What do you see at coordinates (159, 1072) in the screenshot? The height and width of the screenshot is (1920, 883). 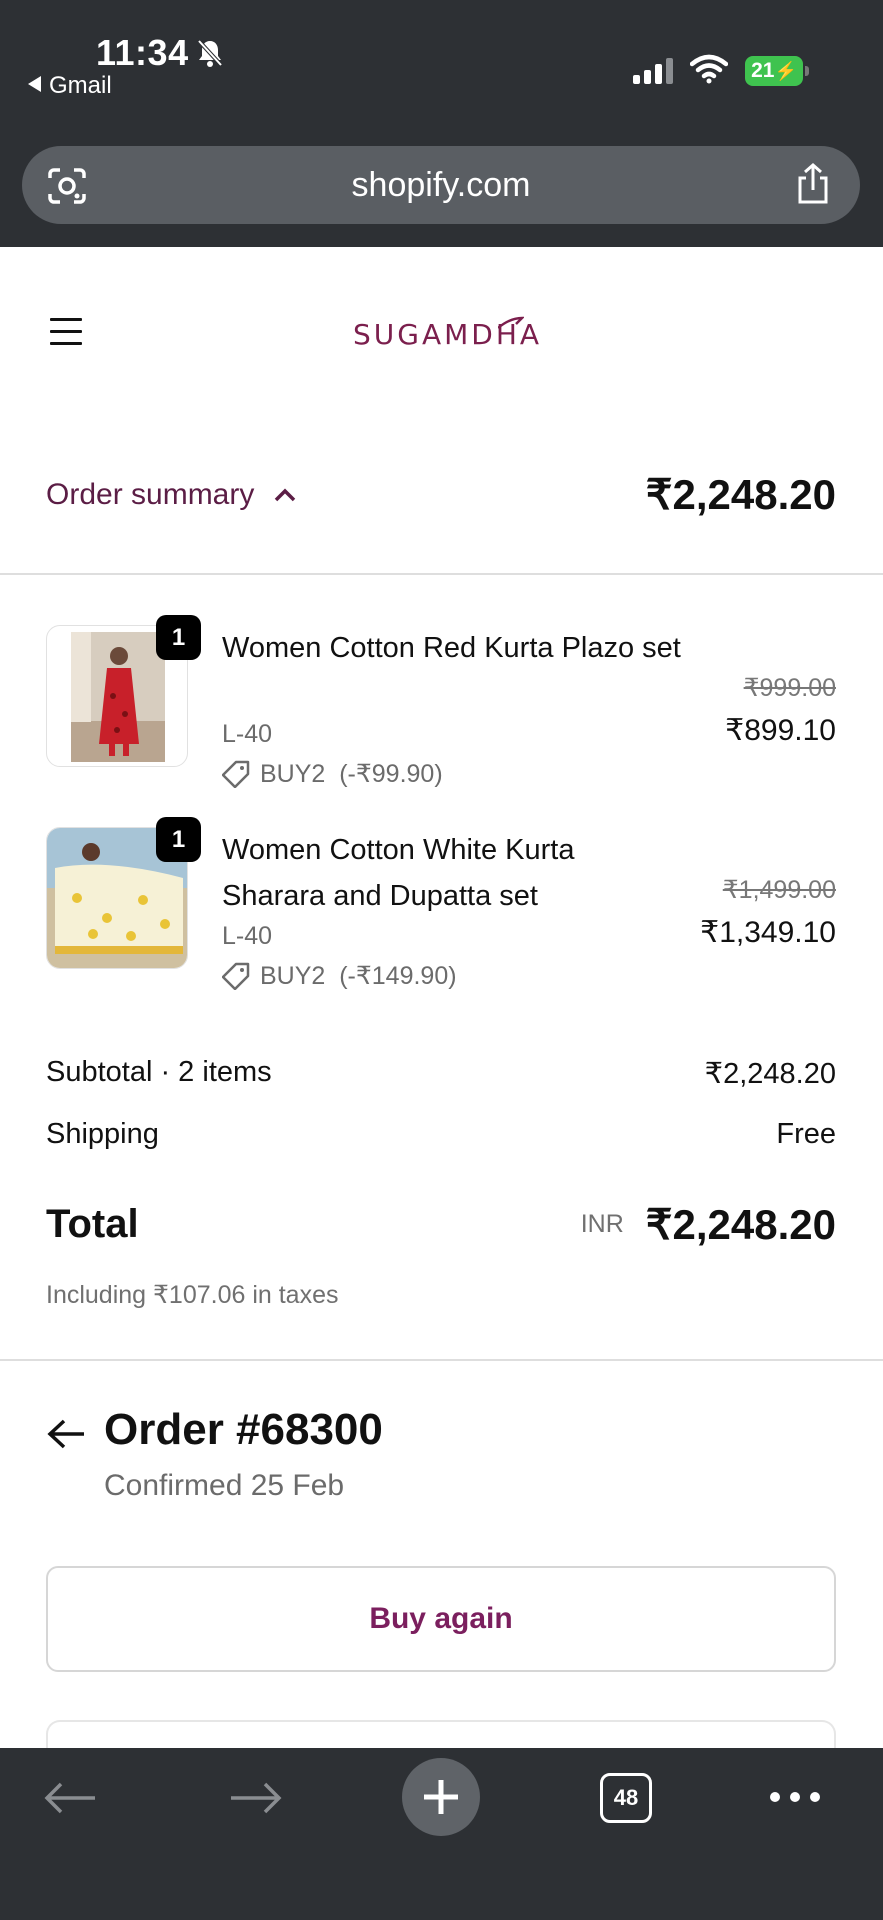 I see `subtotal-label: Subtotal · 2 items` at bounding box center [159, 1072].